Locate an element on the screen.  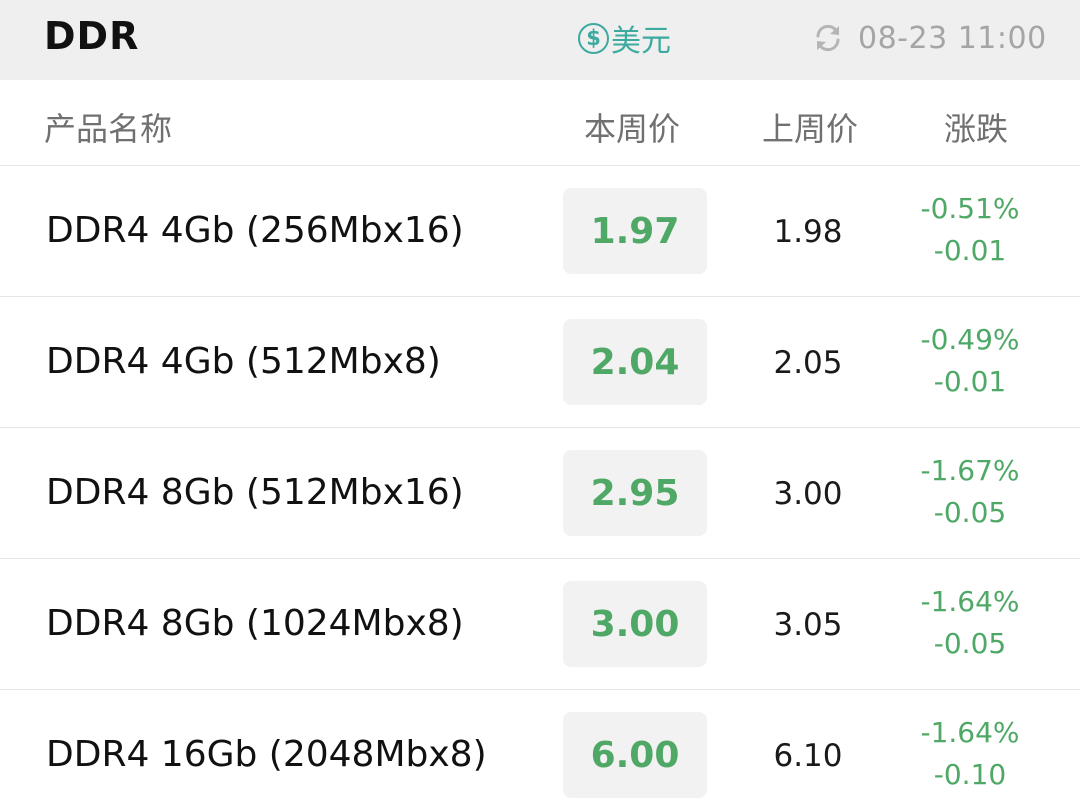
this-week-price-box: 3.00 is located at coordinates (635, 624).